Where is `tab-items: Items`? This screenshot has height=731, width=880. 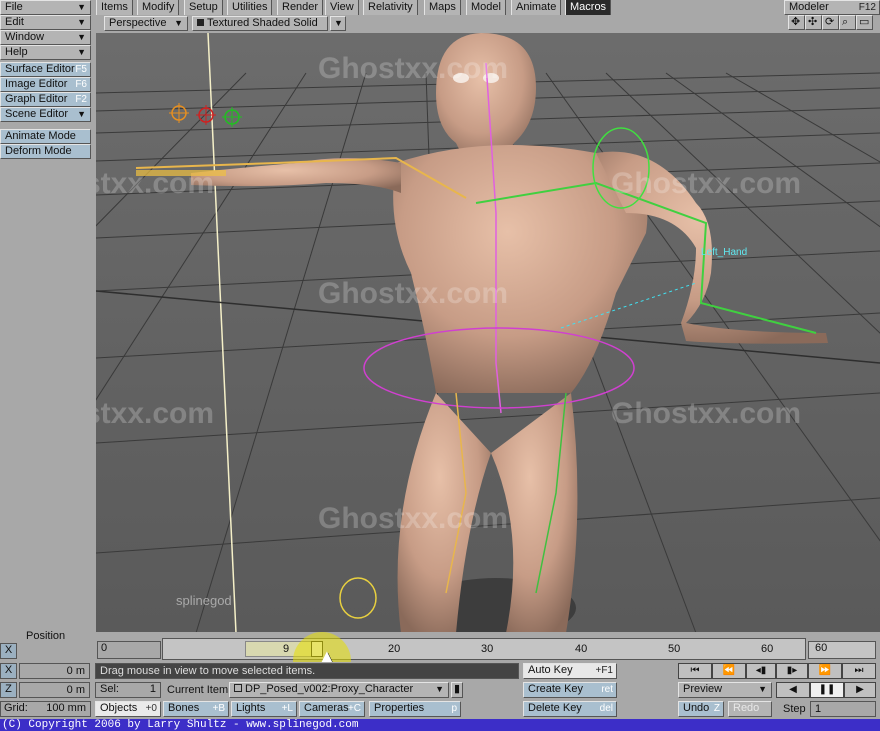
tab-items: Items is located at coordinates (114, 7).